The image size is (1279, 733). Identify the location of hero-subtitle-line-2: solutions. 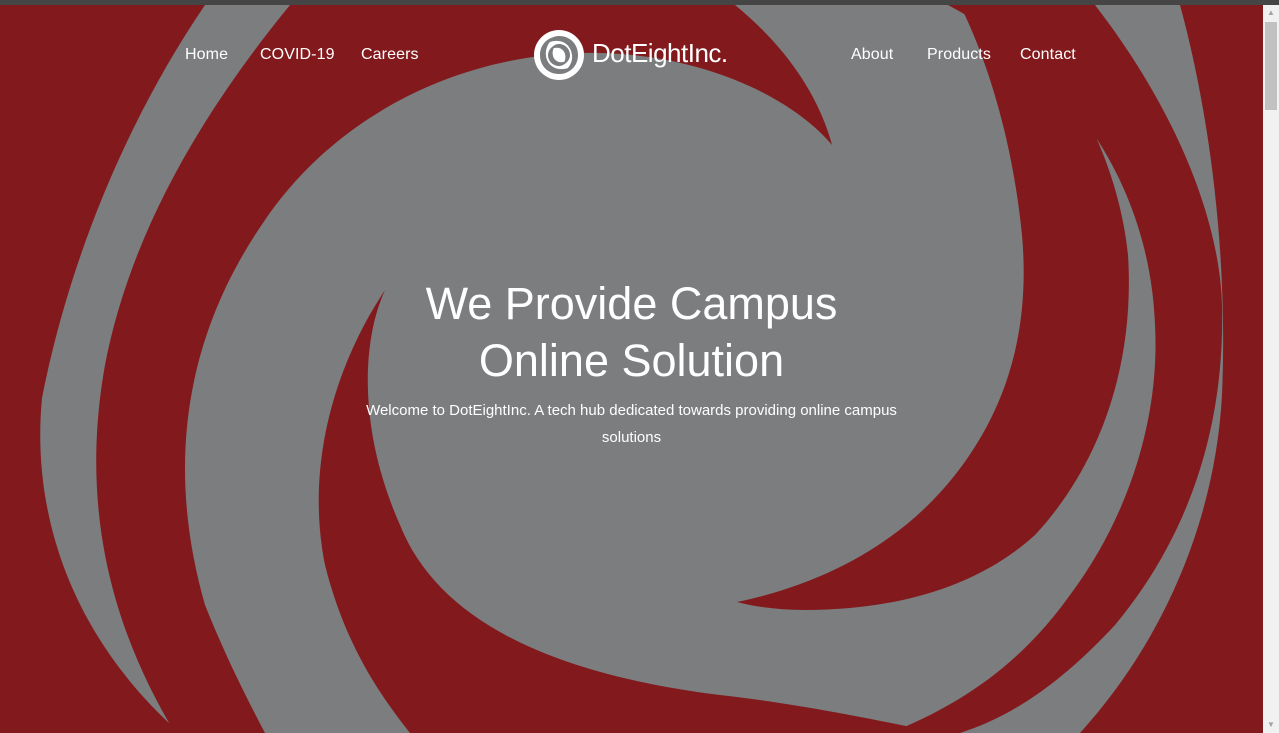
(631, 437).